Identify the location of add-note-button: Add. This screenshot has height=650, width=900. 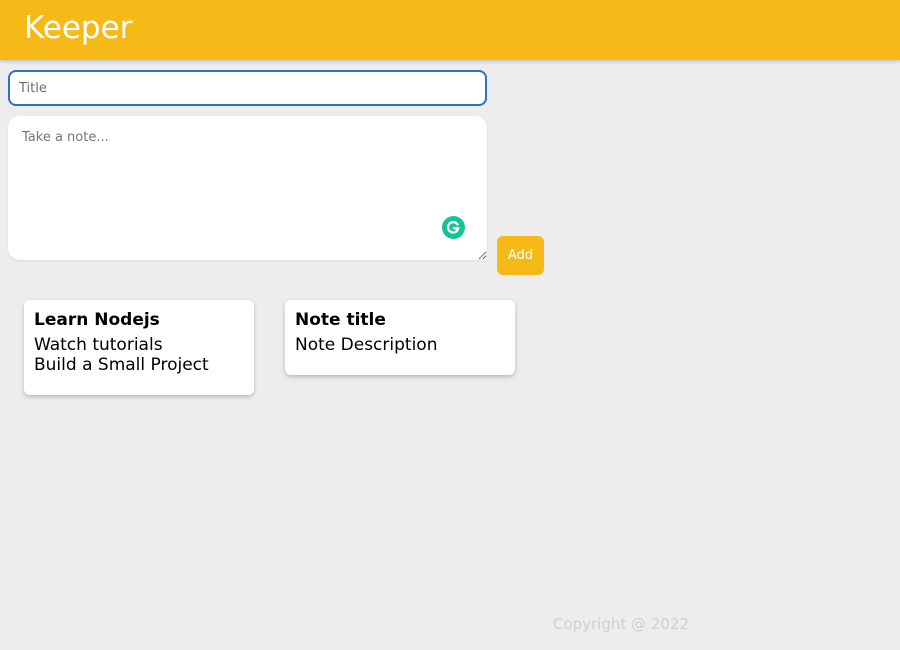
(520, 255).